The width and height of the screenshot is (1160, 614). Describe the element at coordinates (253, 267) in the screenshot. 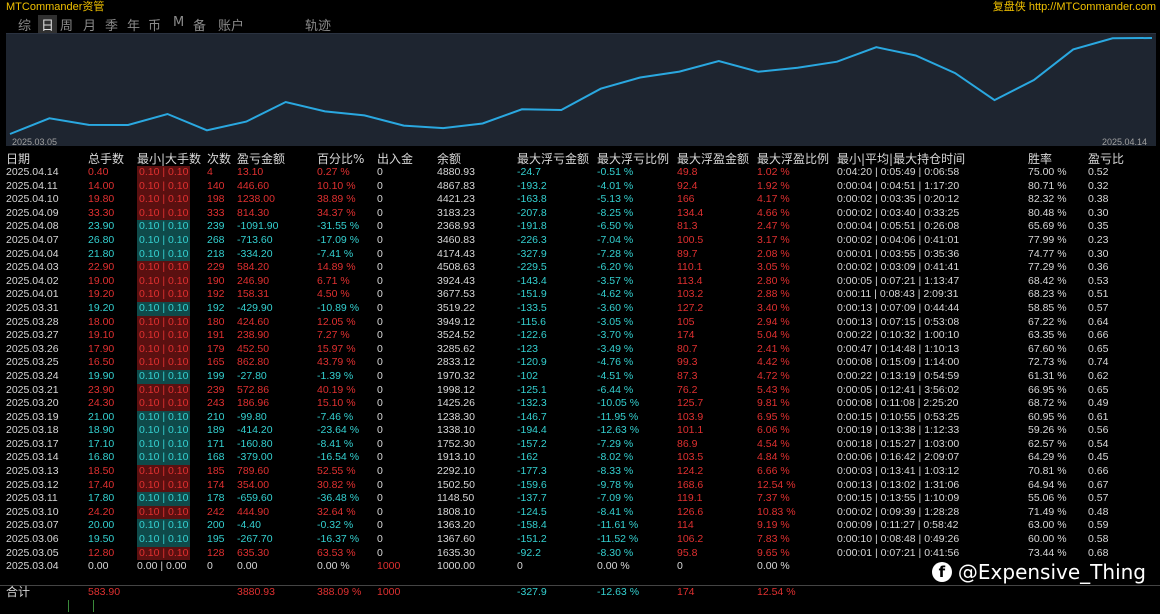

I see `cell-pnl: 584.20` at that location.